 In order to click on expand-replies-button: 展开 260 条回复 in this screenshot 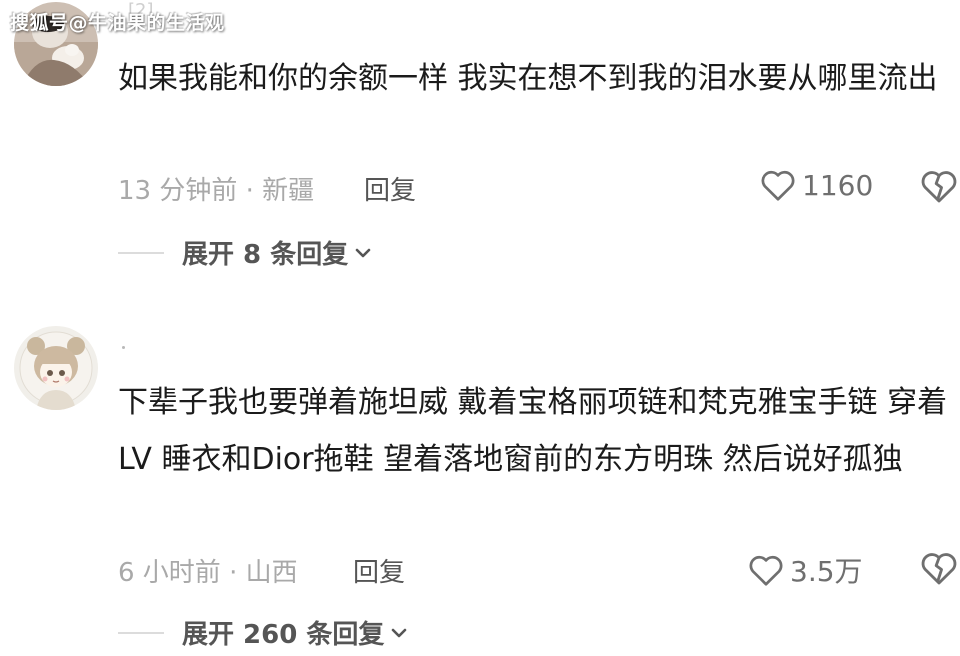, I will do `click(263, 632)`.